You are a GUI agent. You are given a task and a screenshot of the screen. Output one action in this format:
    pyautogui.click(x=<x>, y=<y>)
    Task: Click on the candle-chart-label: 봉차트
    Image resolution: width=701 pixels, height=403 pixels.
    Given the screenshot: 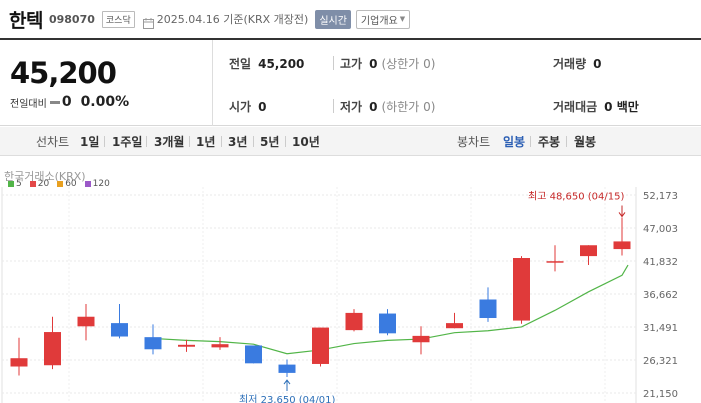 What is the action you would take?
    pyautogui.click(x=474, y=141)
    